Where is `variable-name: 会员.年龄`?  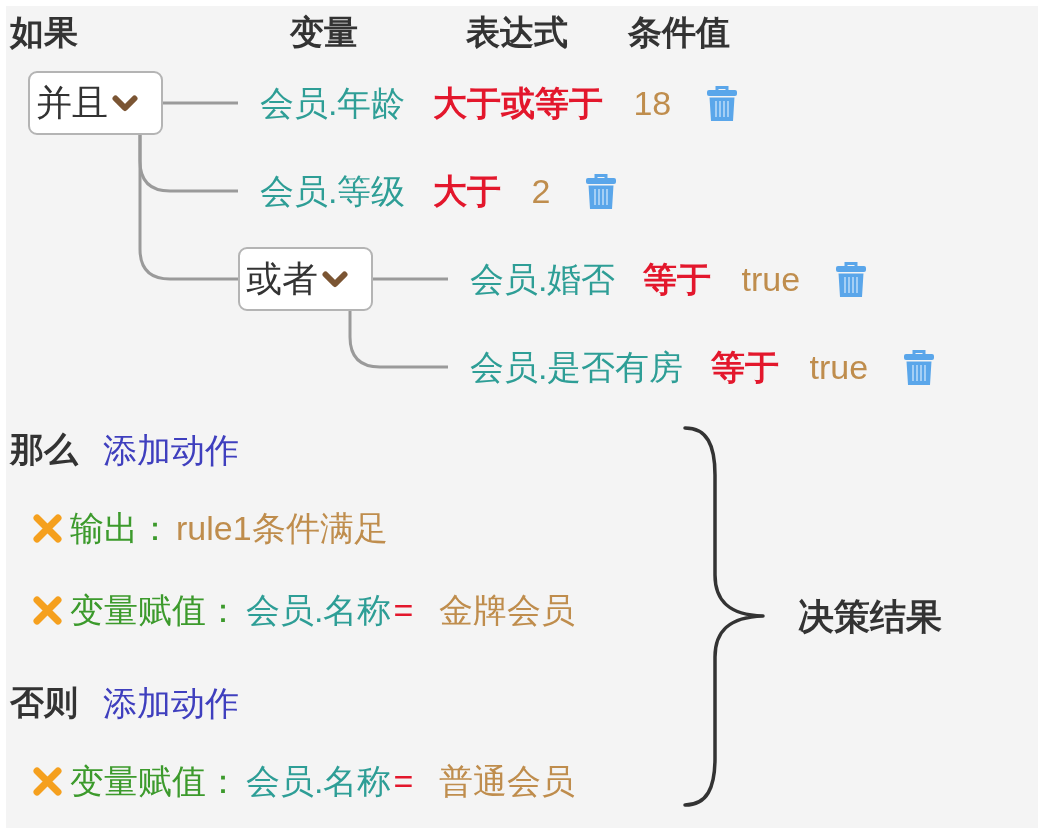 variable-name: 会员.年龄 is located at coordinates (333, 103).